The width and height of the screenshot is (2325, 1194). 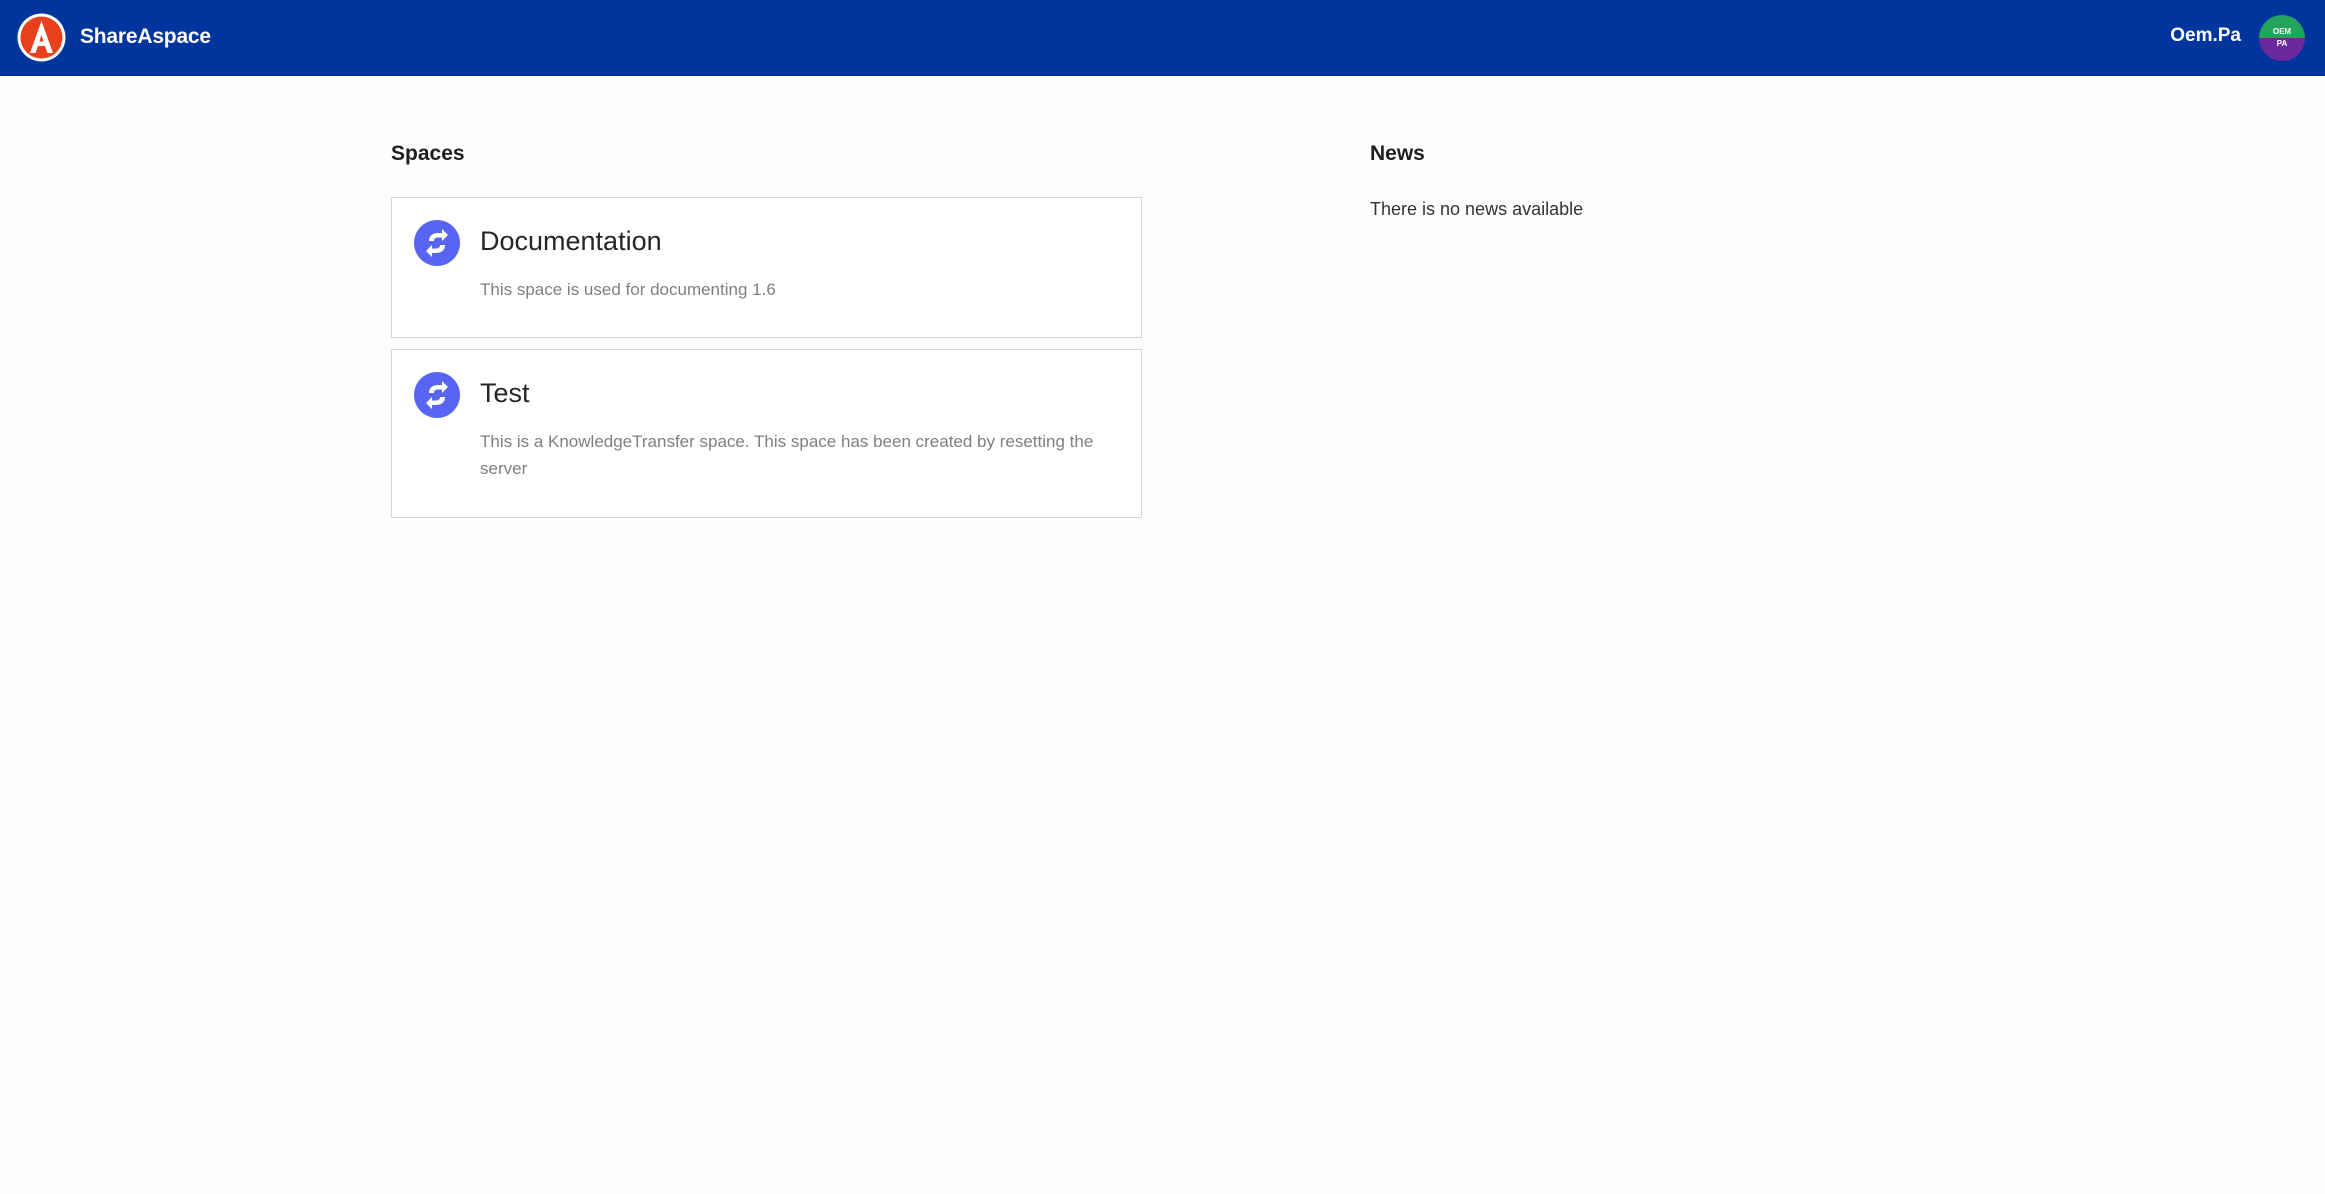 What do you see at coordinates (628, 289) in the screenshot?
I see `space-description: This space is used for documenting 1.6` at bounding box center [628, 289].